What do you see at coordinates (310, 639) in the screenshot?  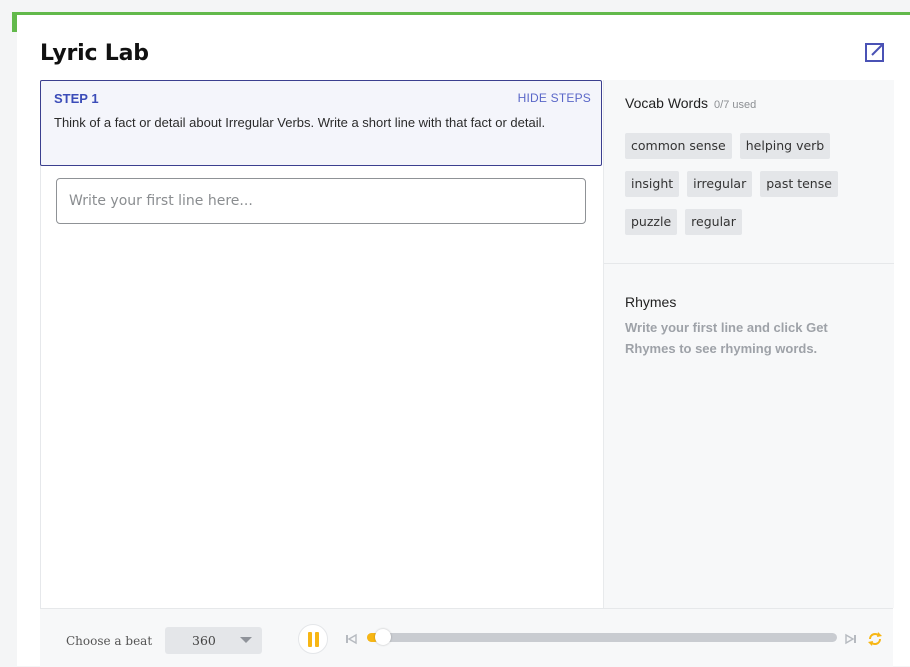 I see `pause-icon` at bounding box center [310, 639].